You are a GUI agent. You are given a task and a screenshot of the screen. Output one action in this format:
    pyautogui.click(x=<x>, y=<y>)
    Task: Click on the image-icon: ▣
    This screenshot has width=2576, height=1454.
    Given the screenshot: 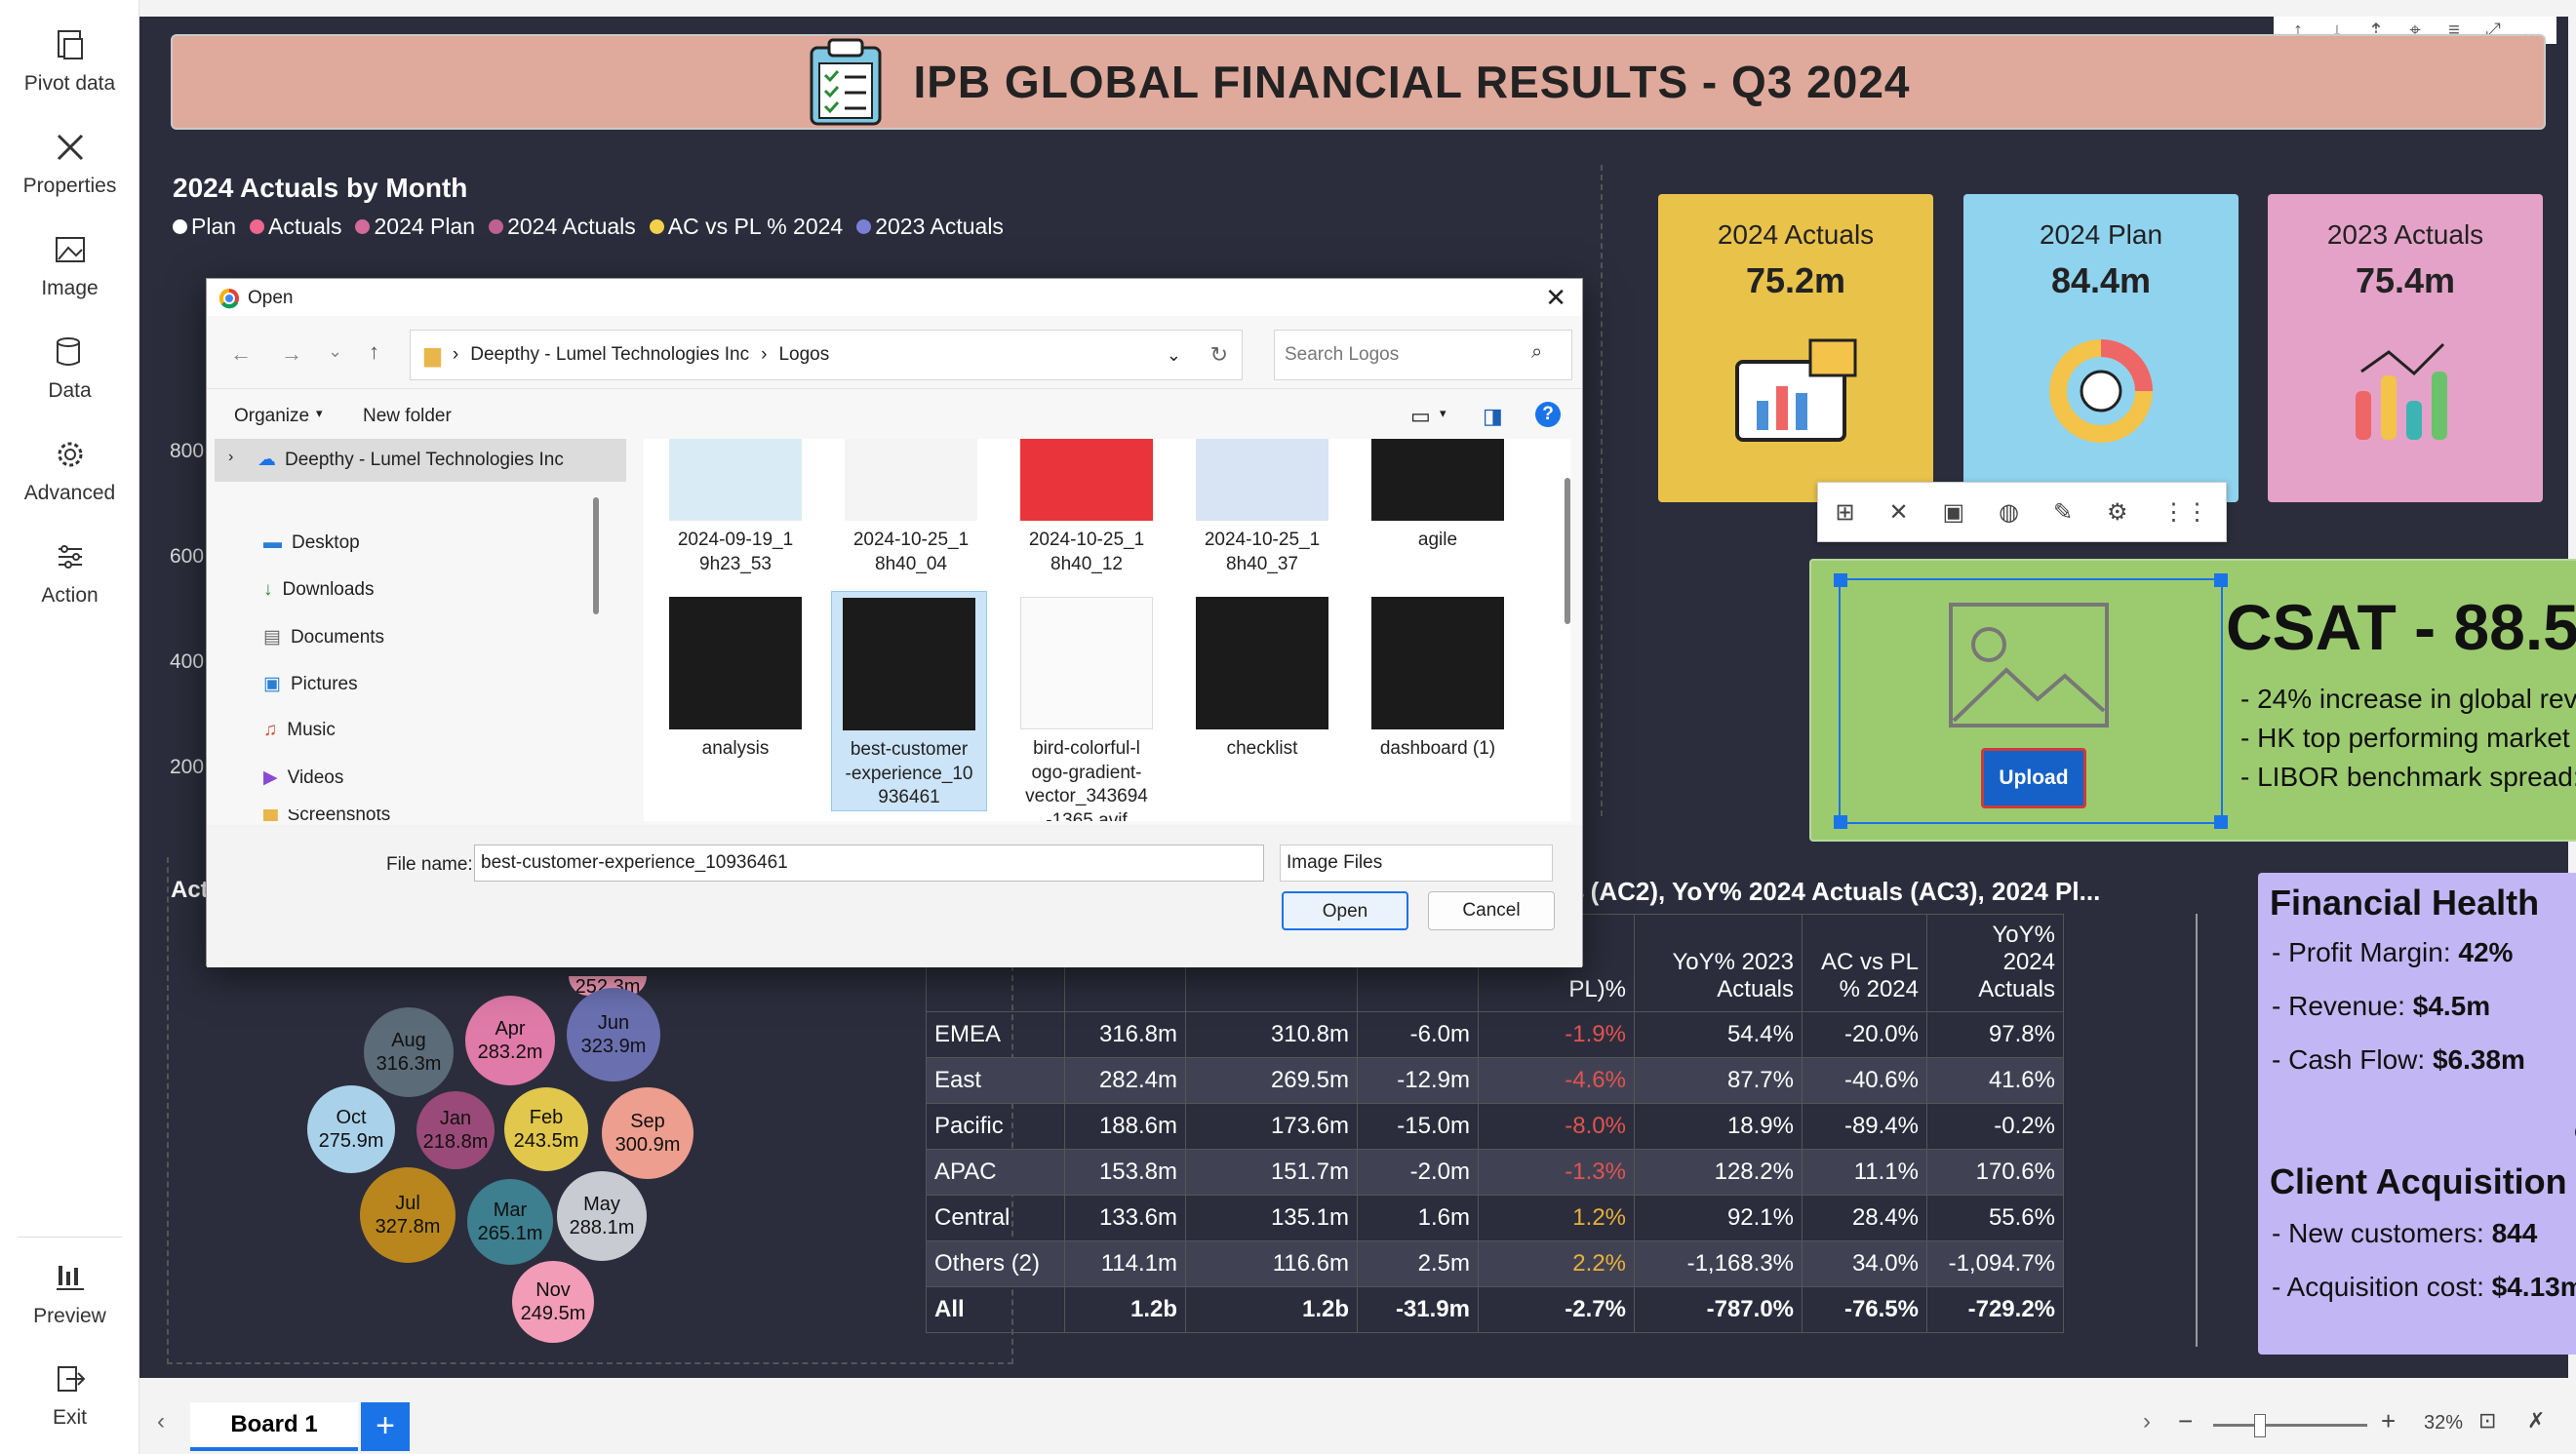 What is the action you would take?
    pyautogui.click(x=1954, y=512)
    